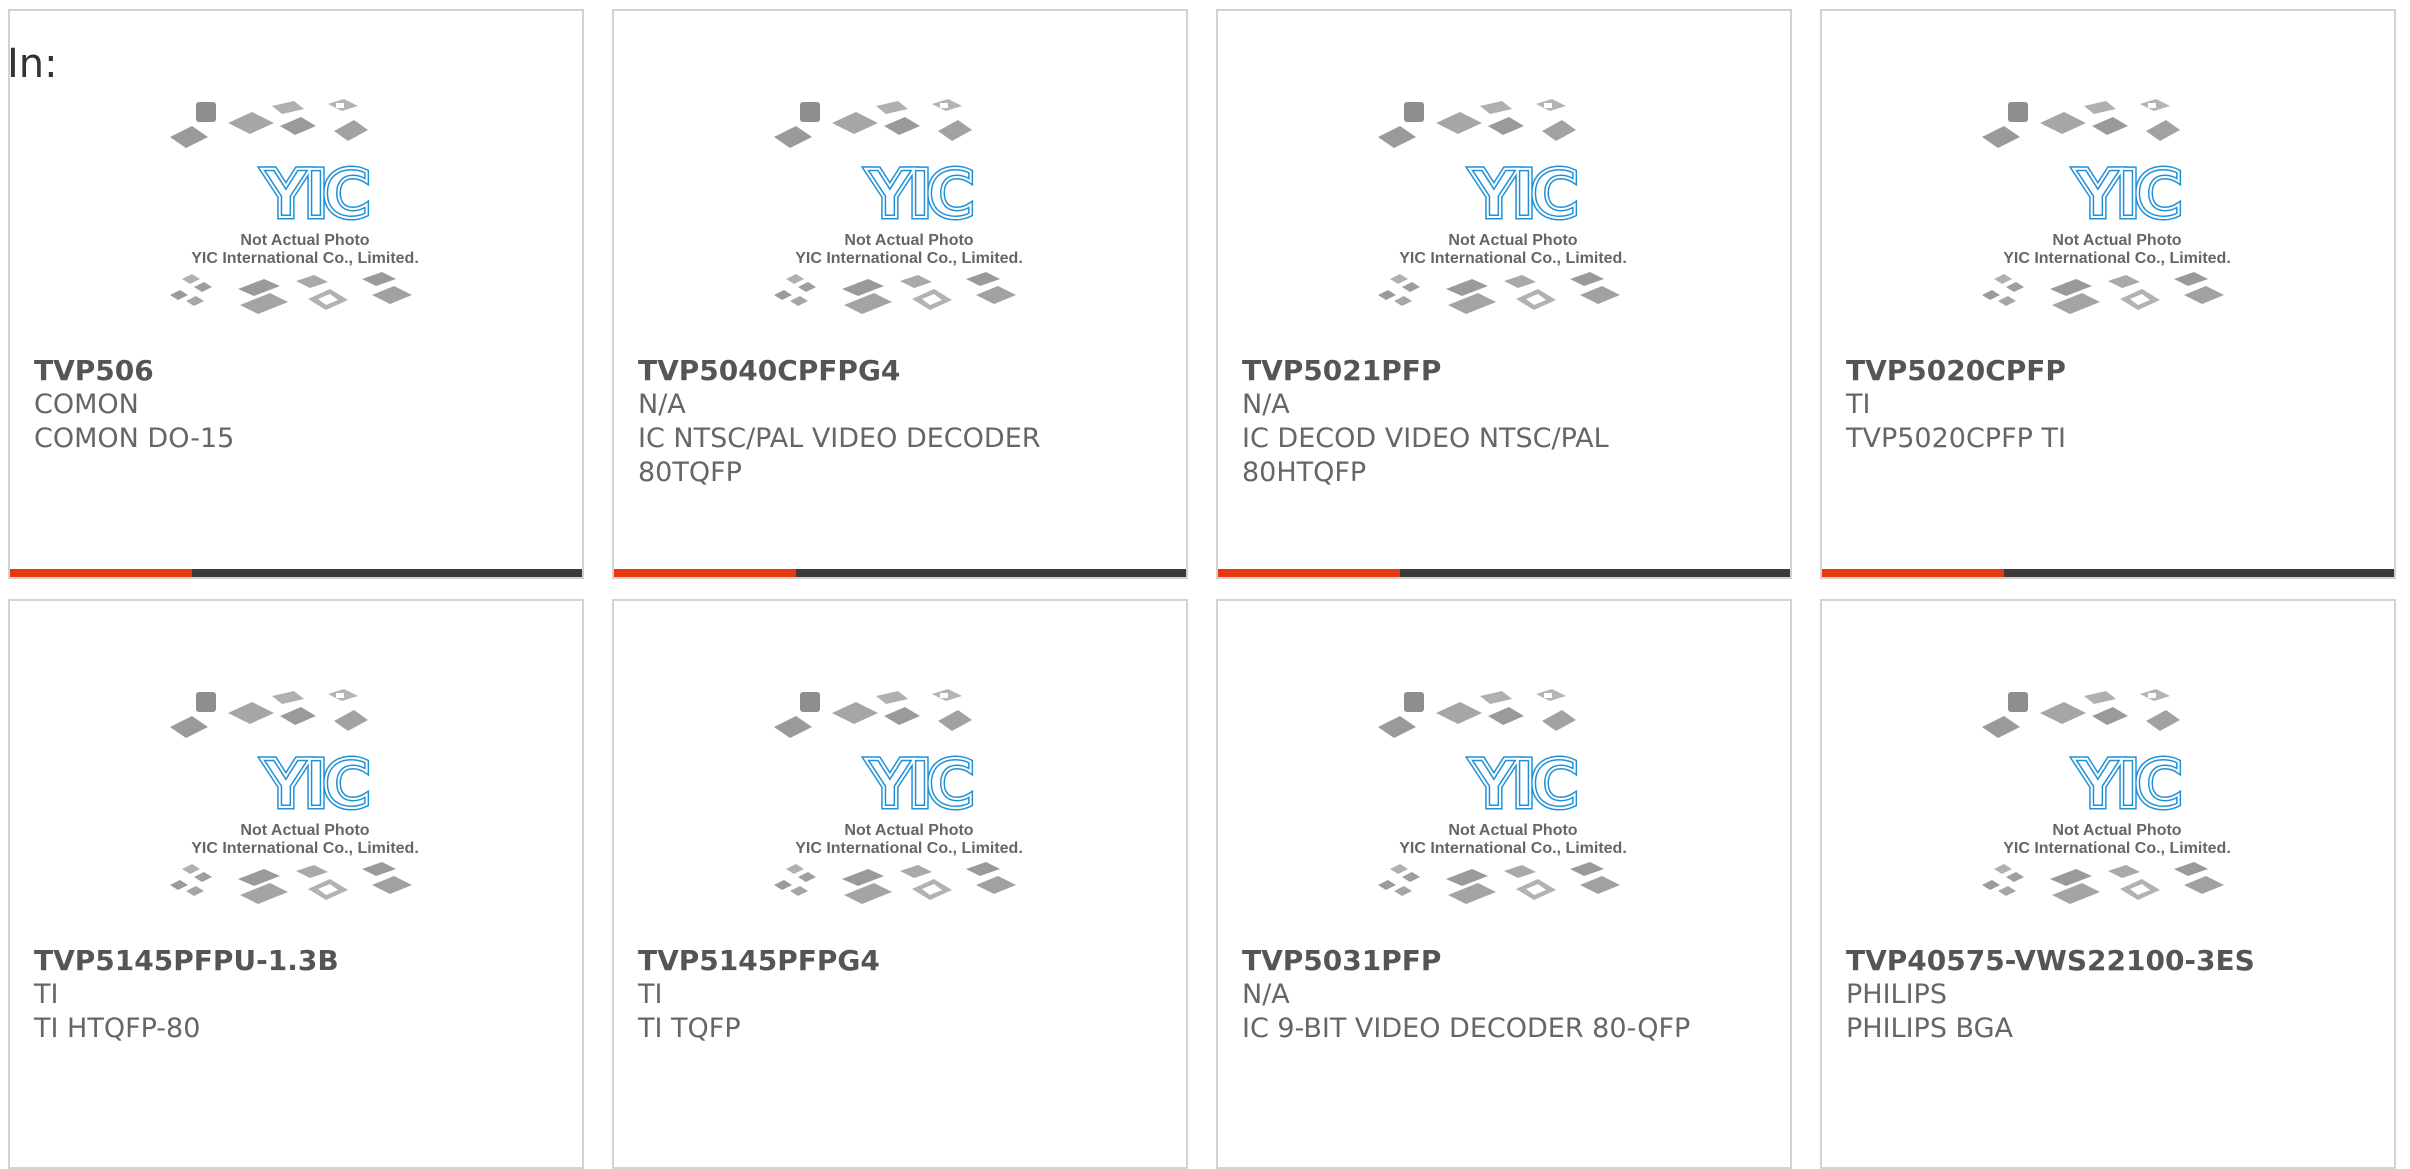  Describe the element at coordinates (689, 1028) in the screenshot. I see `description: TI TQFP` at that location.